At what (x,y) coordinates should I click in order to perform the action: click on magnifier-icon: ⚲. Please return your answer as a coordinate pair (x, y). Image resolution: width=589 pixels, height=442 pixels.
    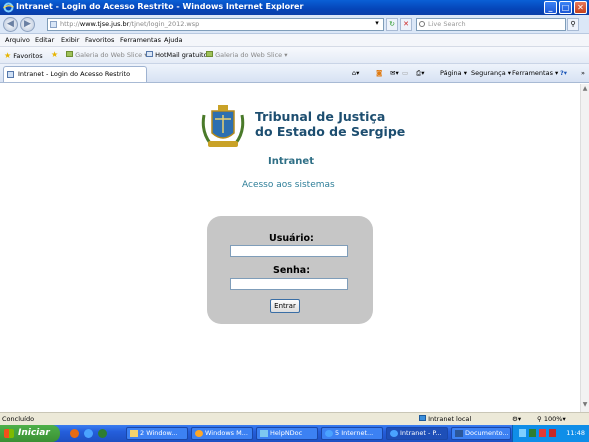
    Looking at the image, I should click on (573, 24).